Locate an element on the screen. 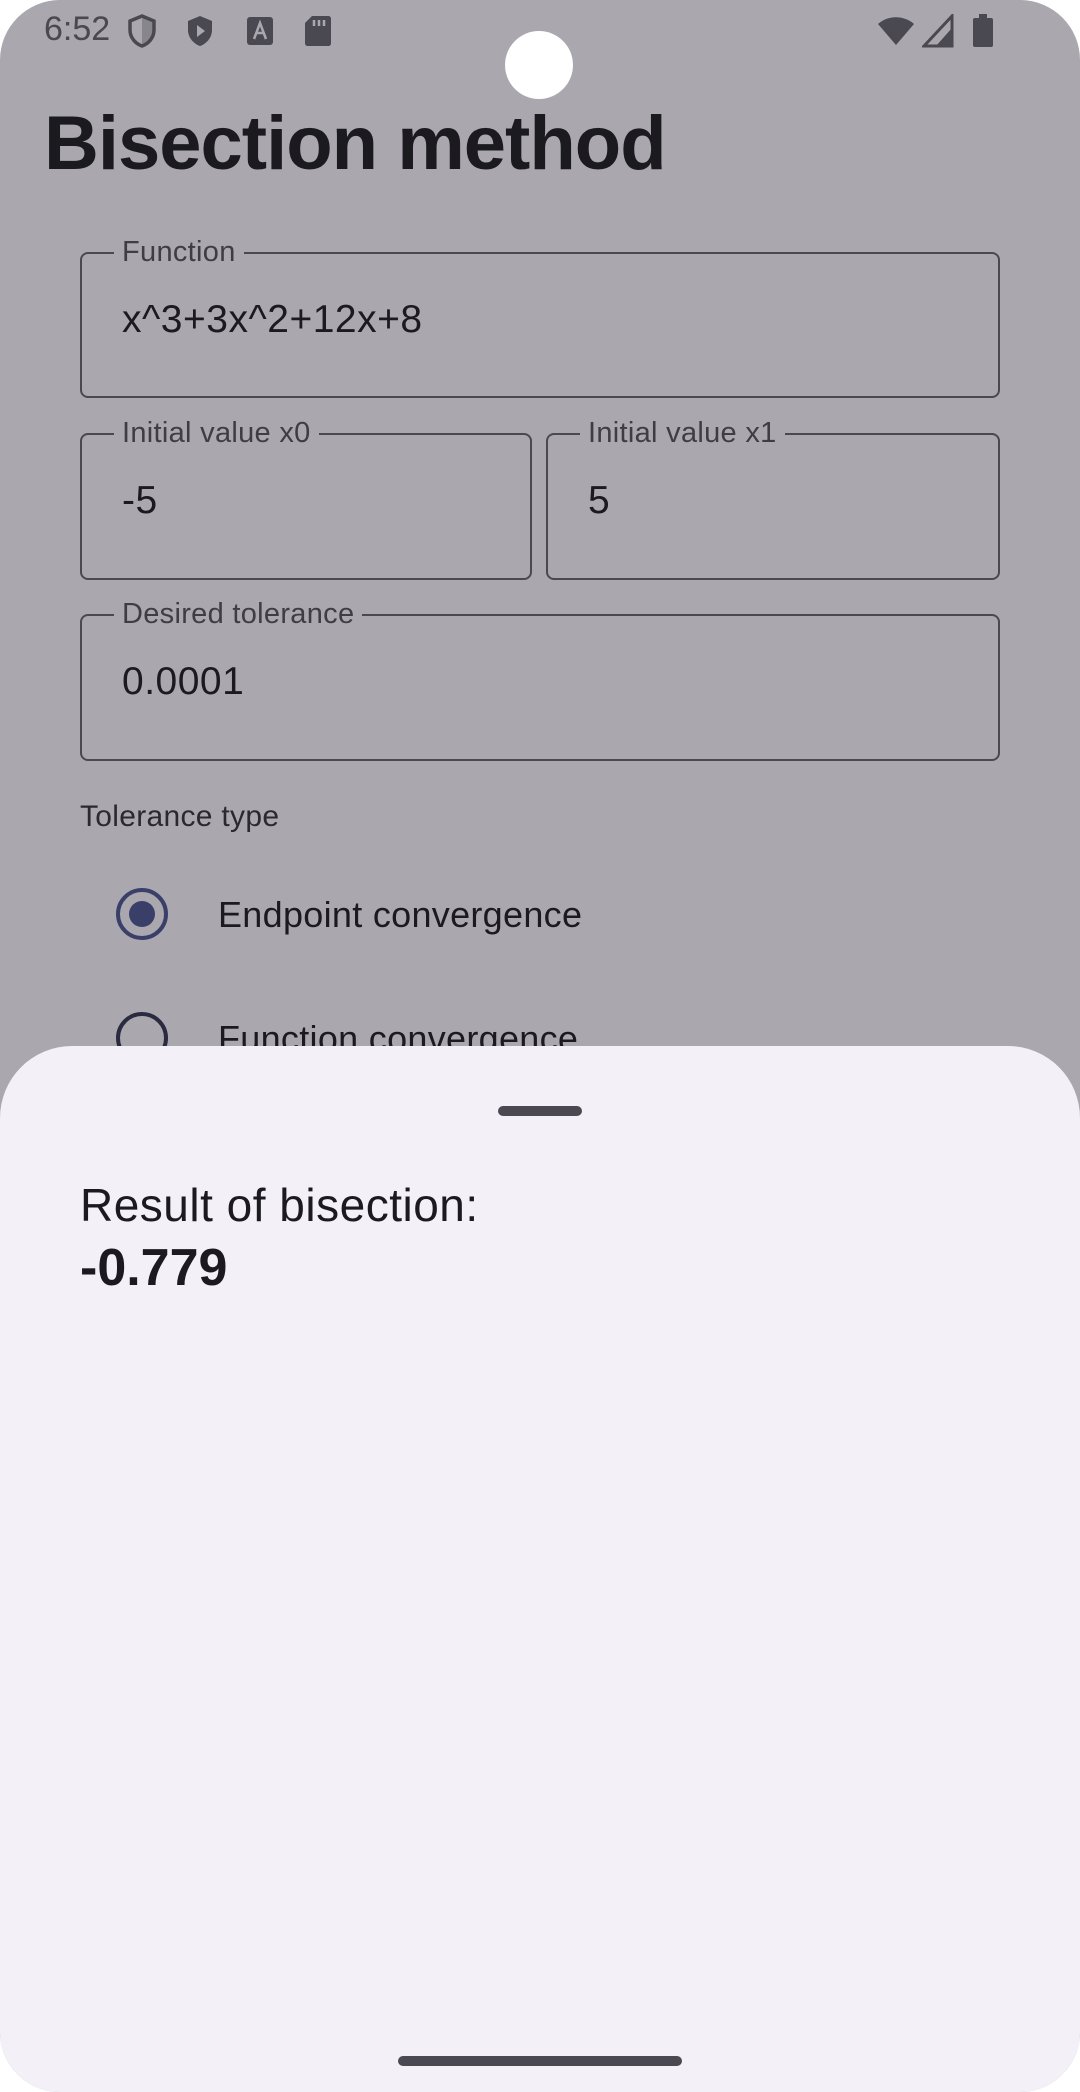 The width and height of the screenshot is (1080, 2092). battery-icon is located at coordinates (983, 31).